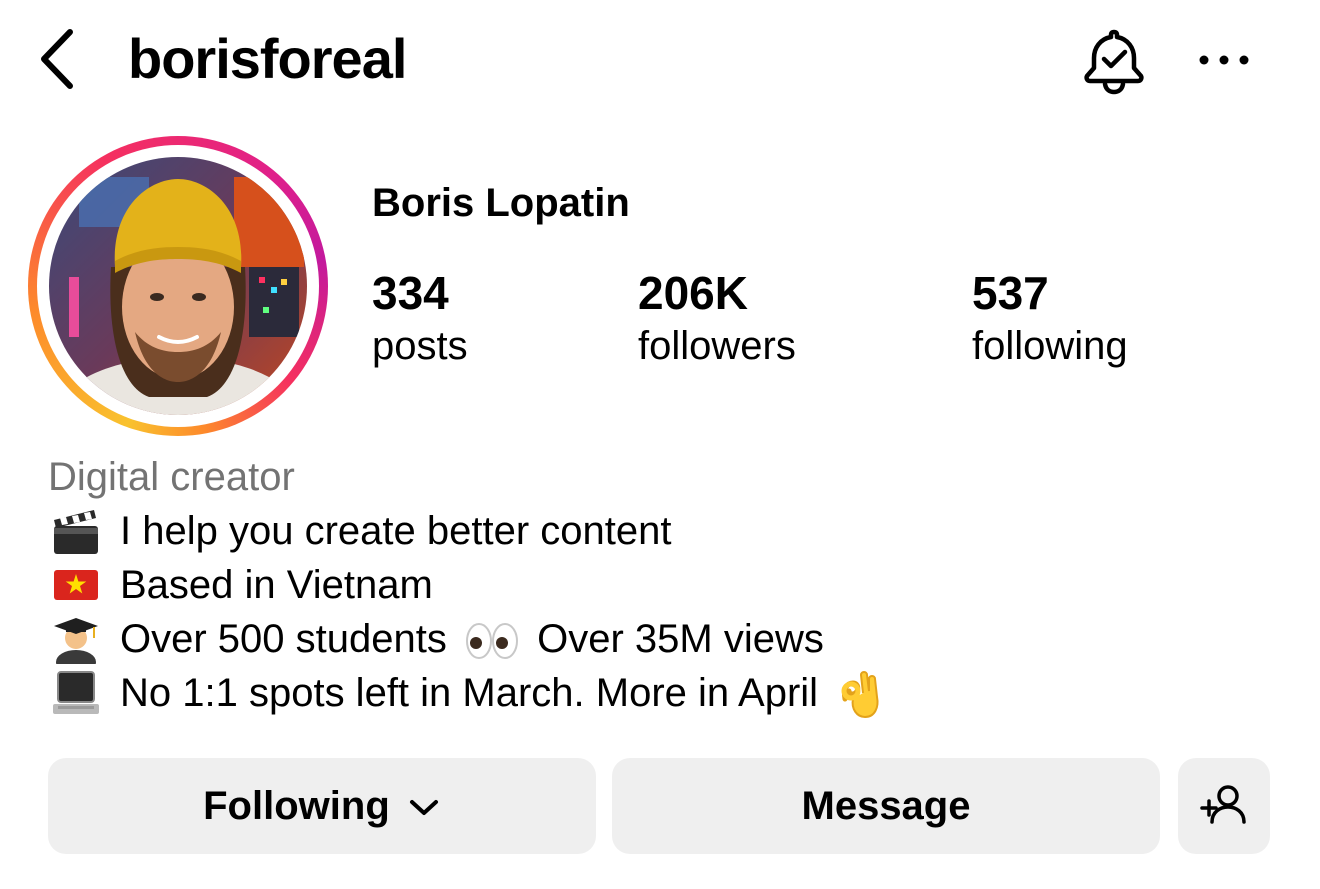 The height and width of the screenshot is (889, 1320). I want to click on notifications-button, so click(1114, 60).